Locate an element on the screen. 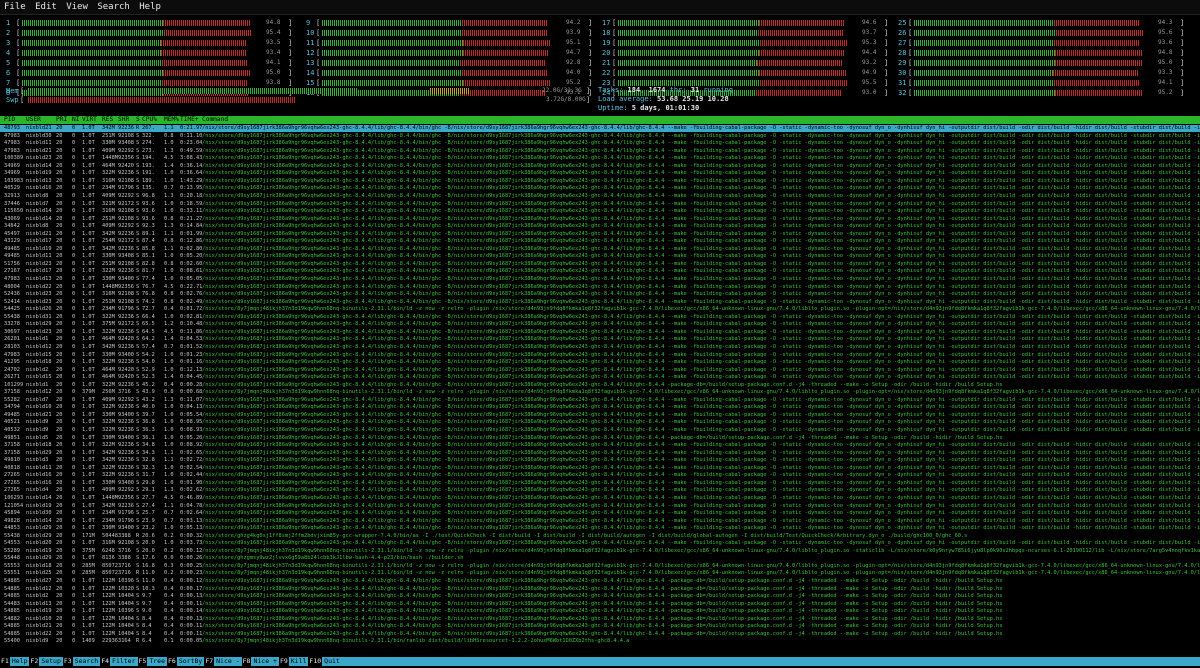 The image size is (1200, 668). header-shr: SHR is located at coordinates (123, 120).